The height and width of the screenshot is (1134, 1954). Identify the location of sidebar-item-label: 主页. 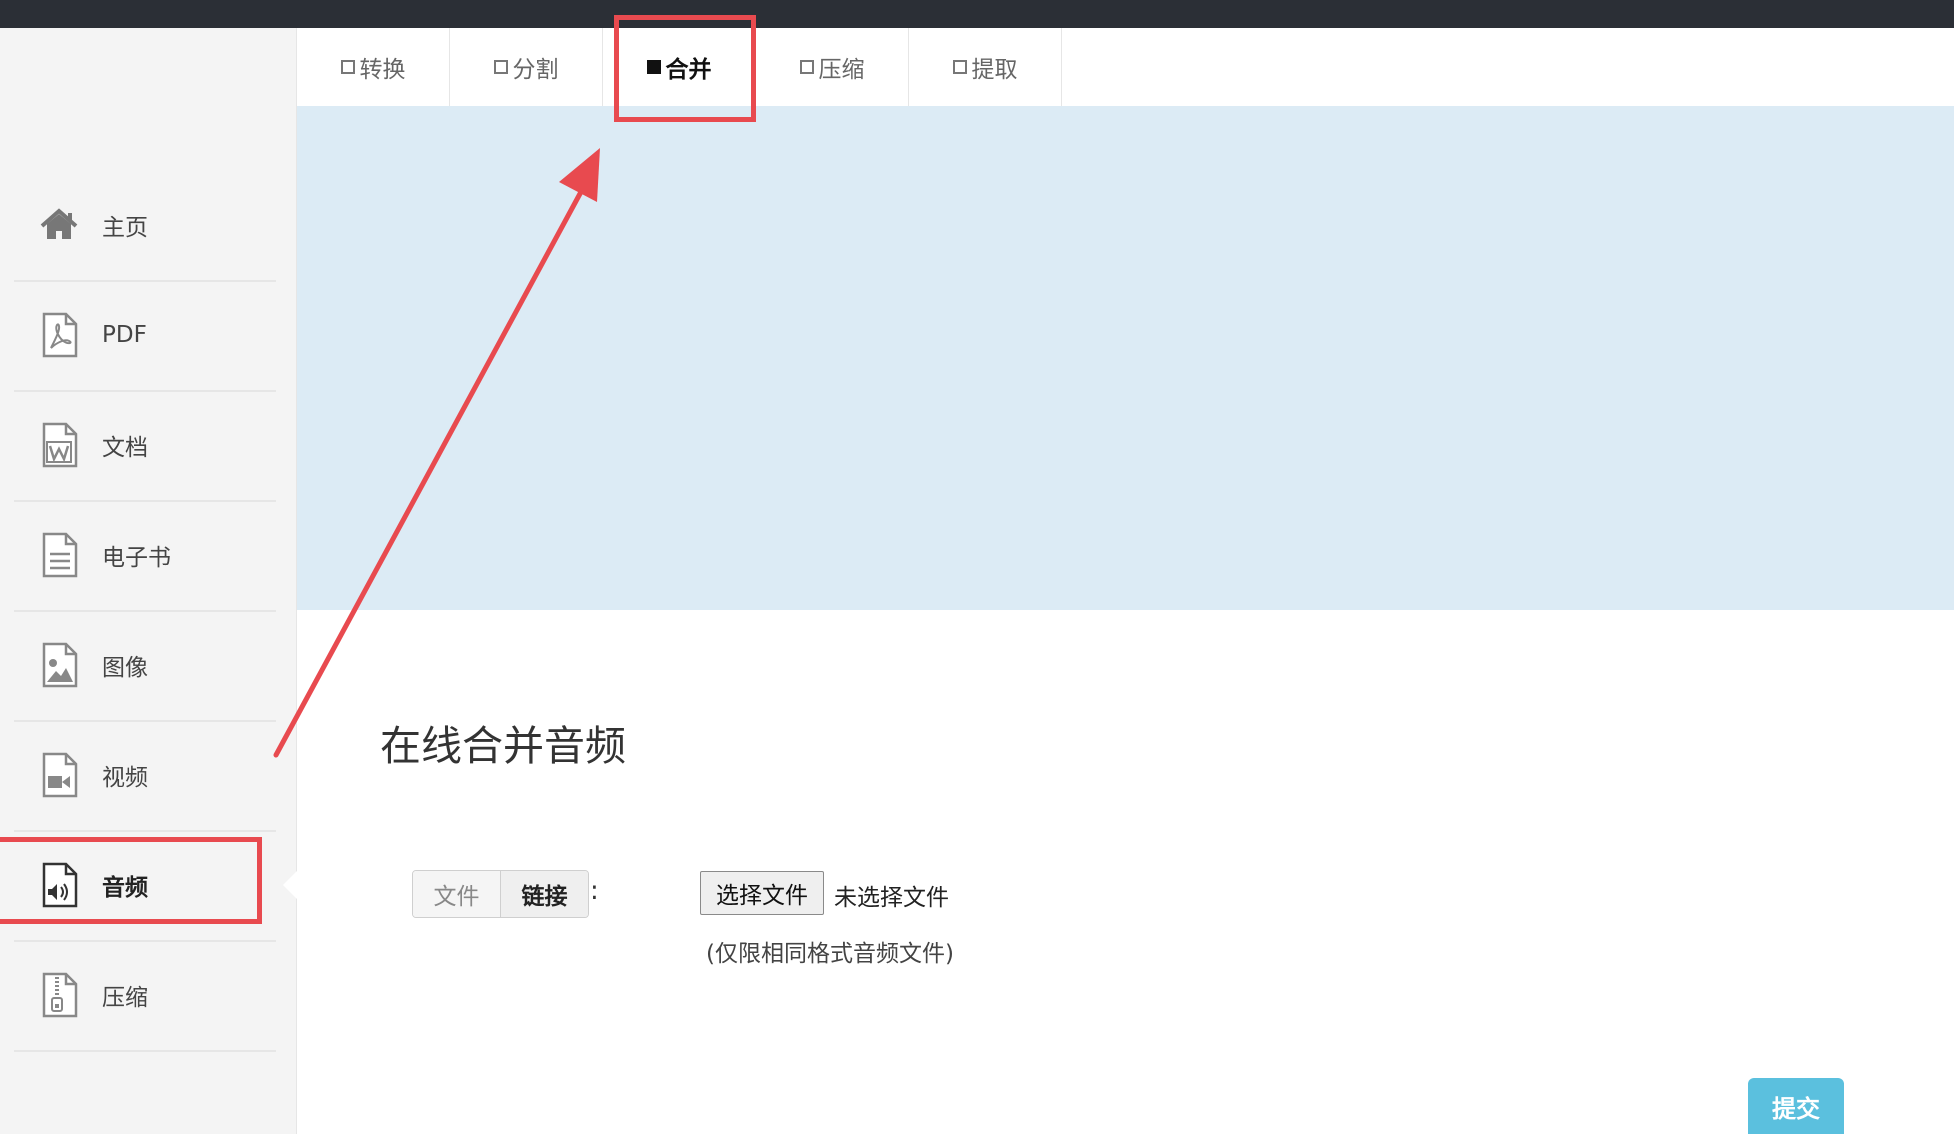
(125, 228).